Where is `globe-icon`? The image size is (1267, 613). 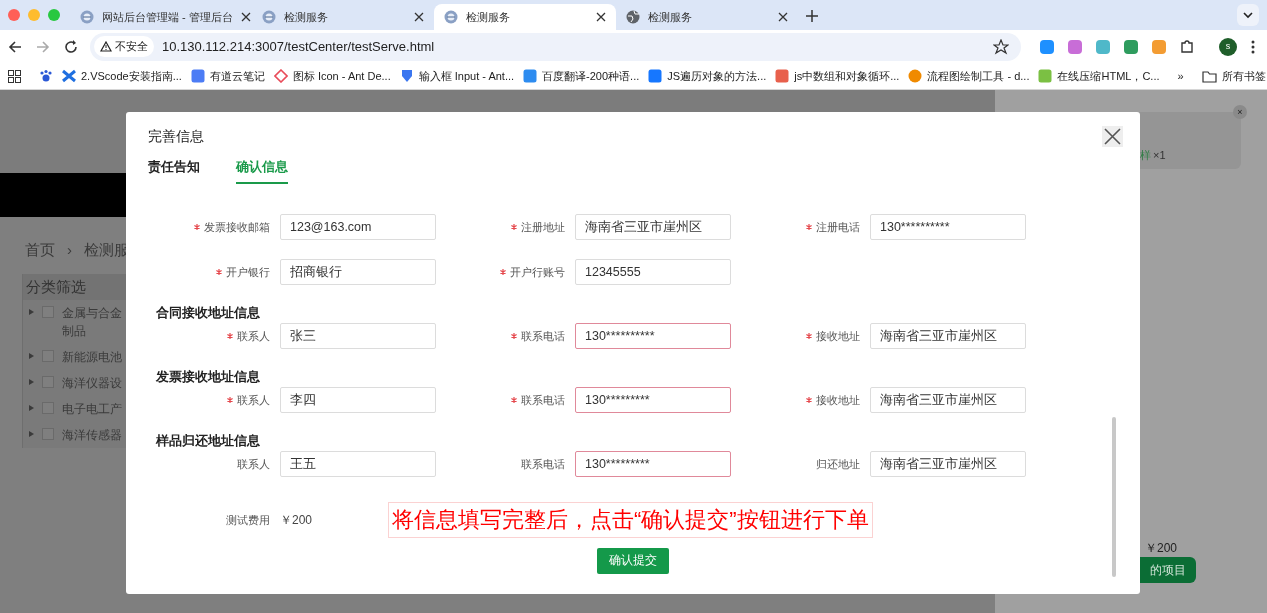
globe-icon is located at coordinates (633, 17).